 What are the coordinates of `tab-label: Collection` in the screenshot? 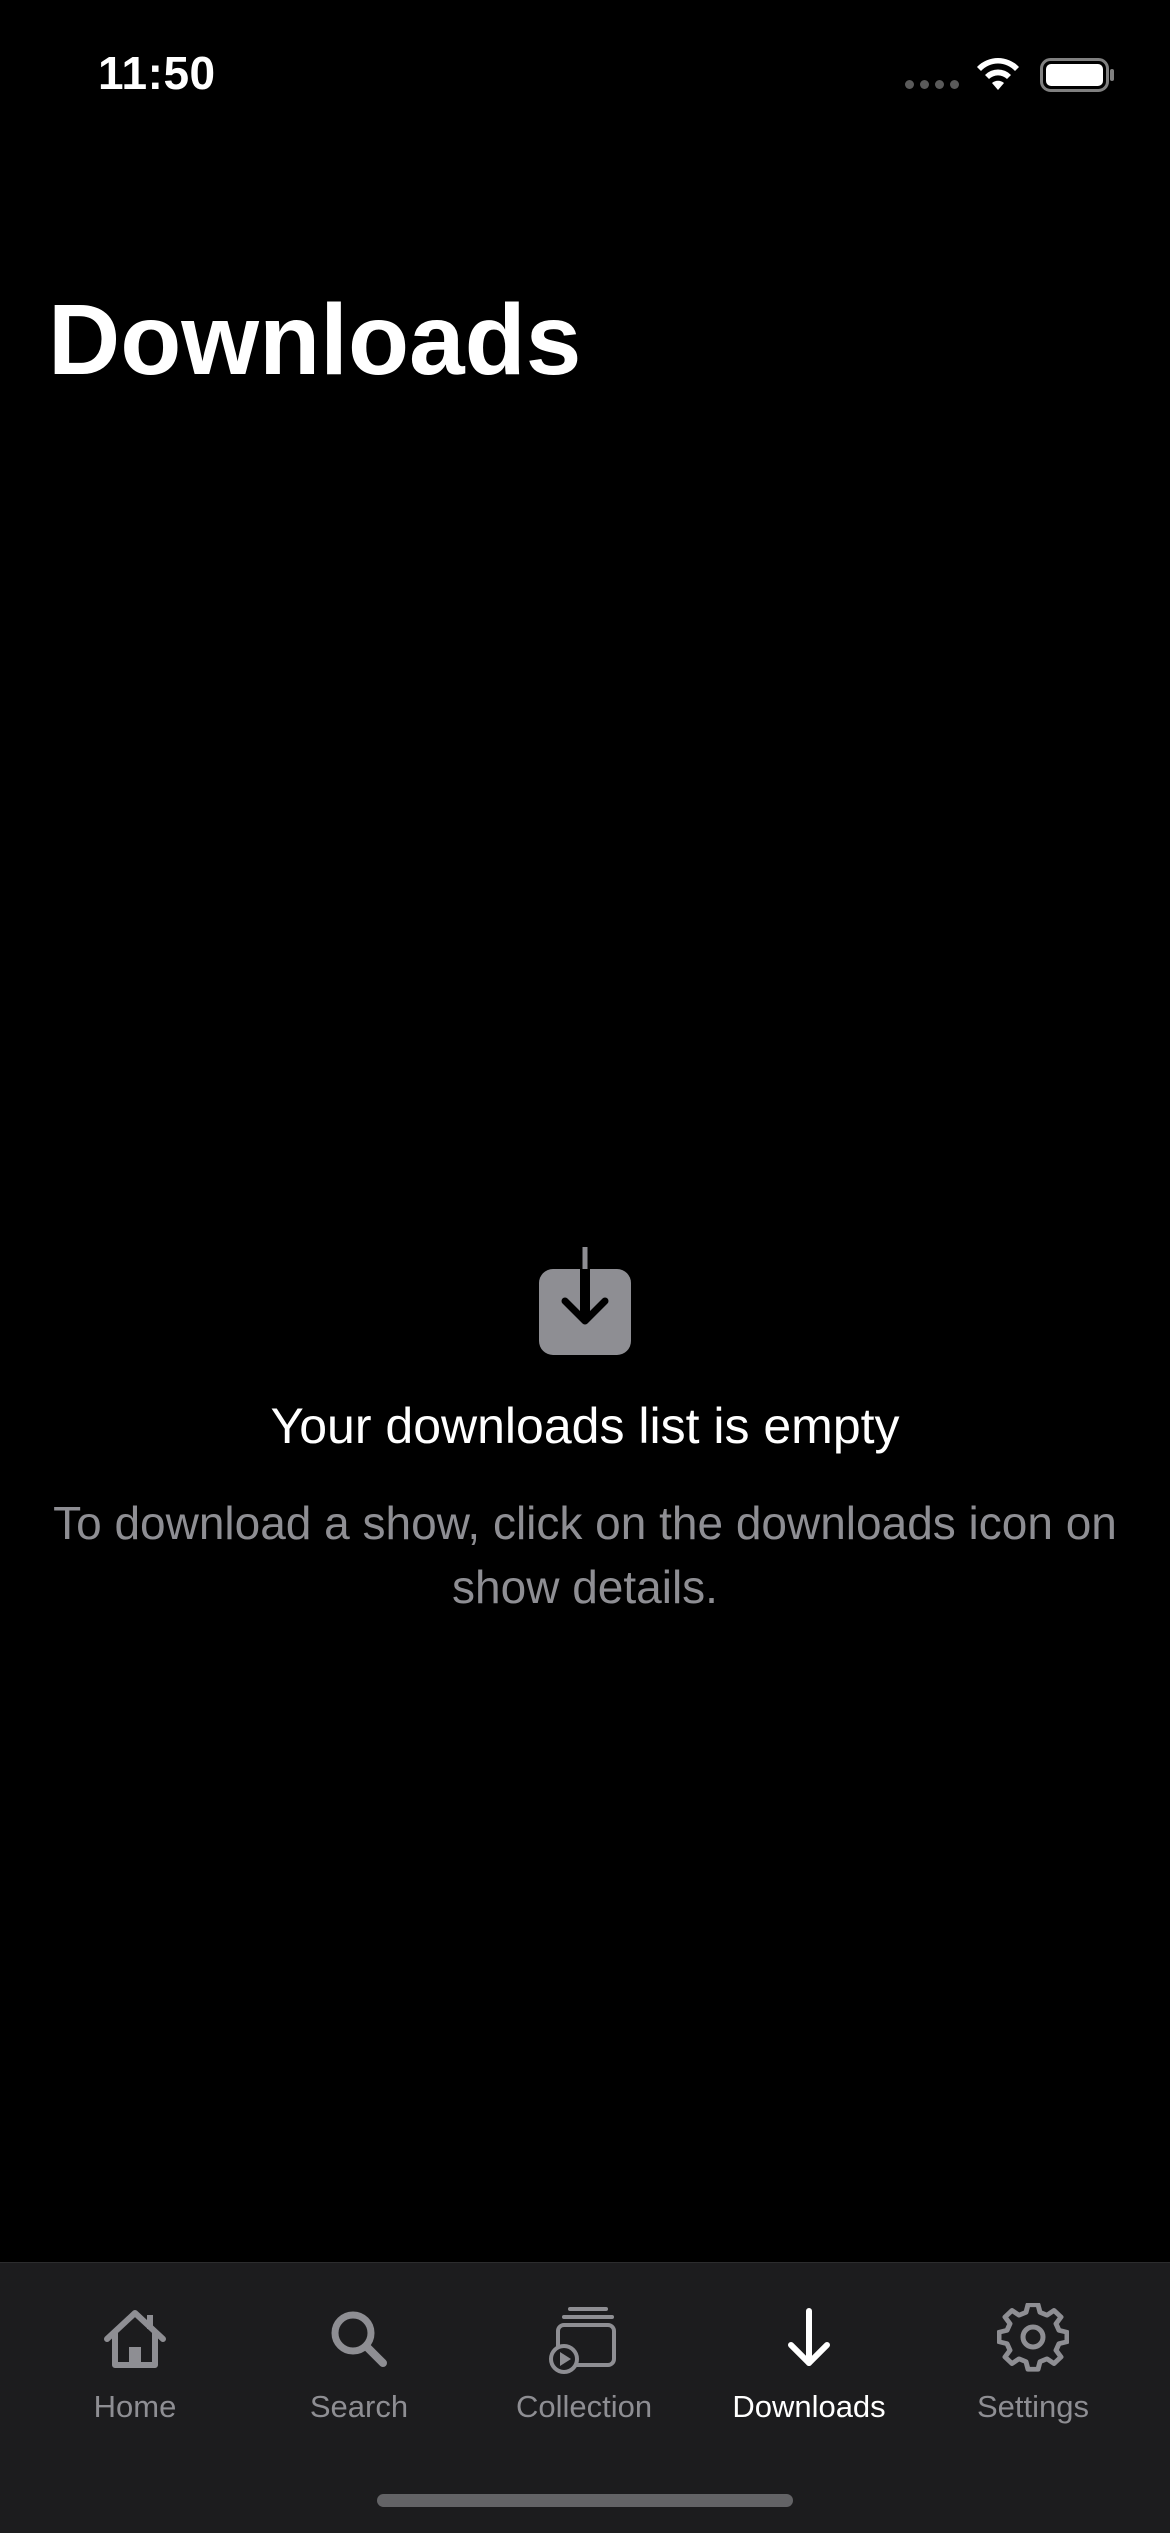 It's located at (584, 2406).